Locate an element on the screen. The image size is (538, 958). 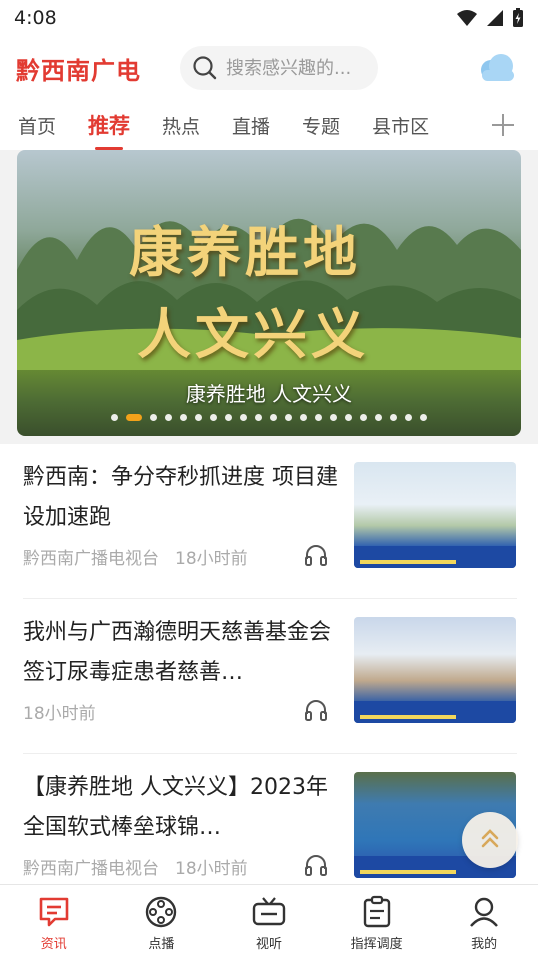
nav-label: 资讯 is located at coordinates (53, 944).